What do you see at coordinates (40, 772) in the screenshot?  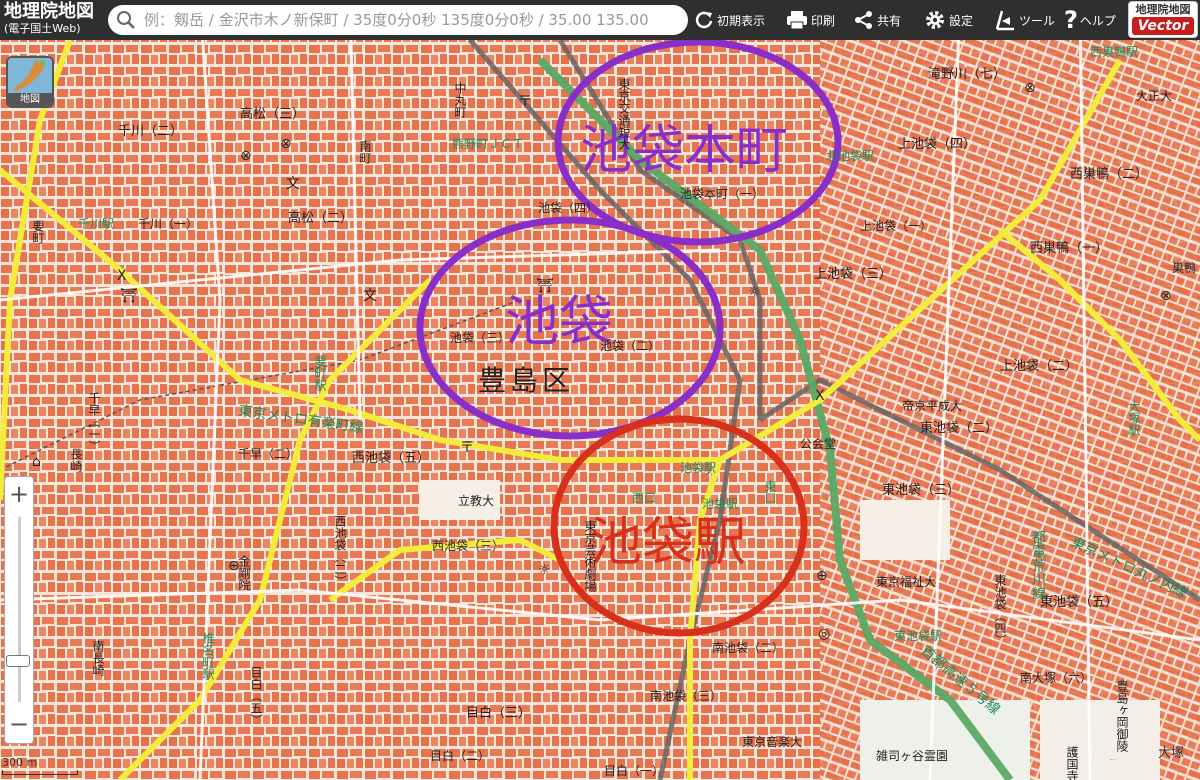 I see `scale-bar-line` at bounding box center [40, 772].